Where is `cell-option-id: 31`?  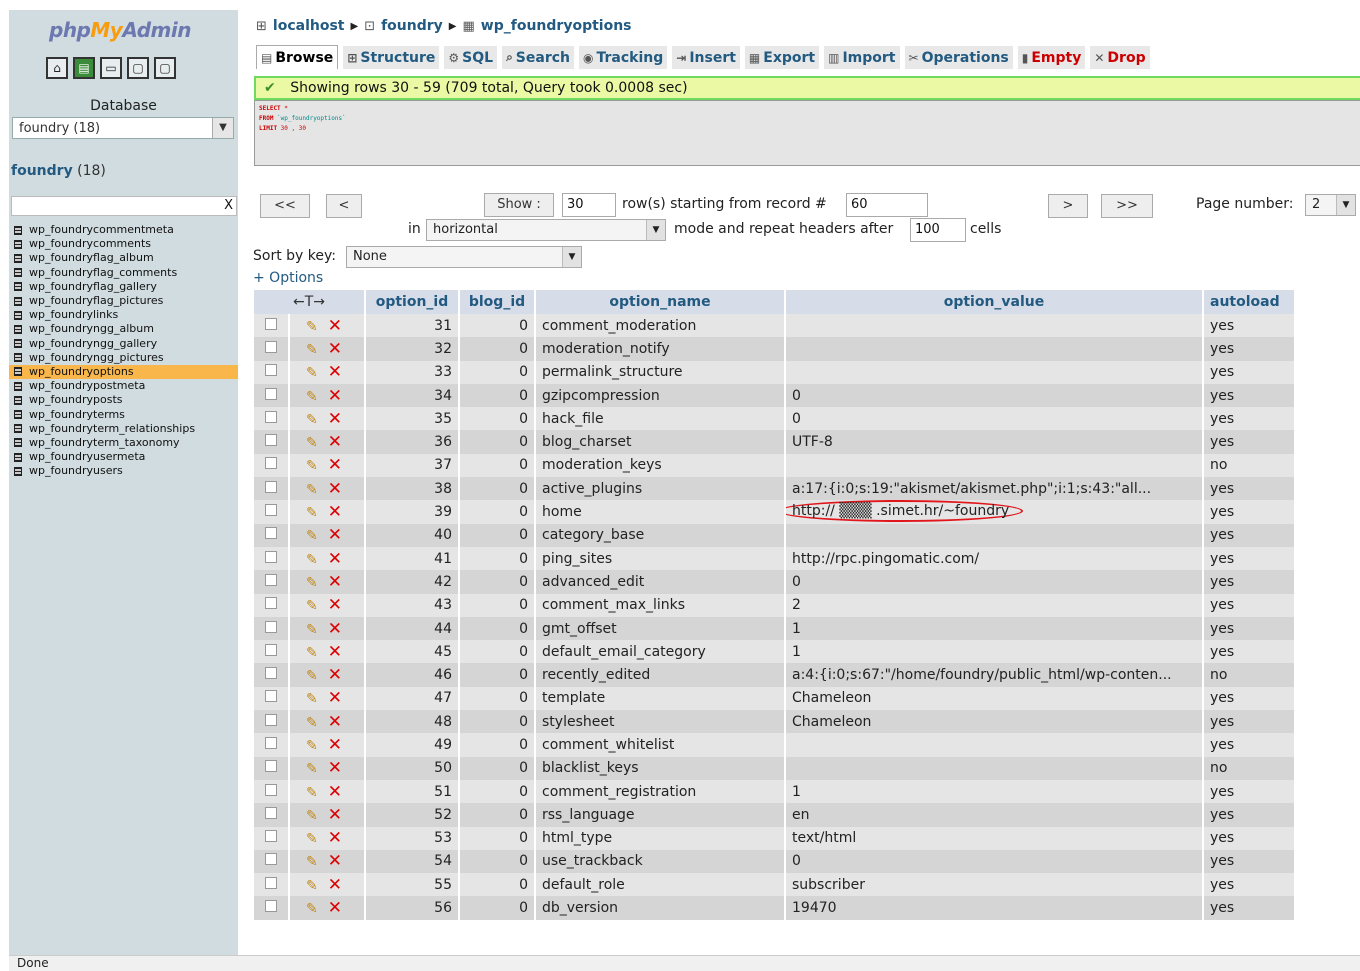 cell-option-id: 31 is located at coordinates (412, 326).